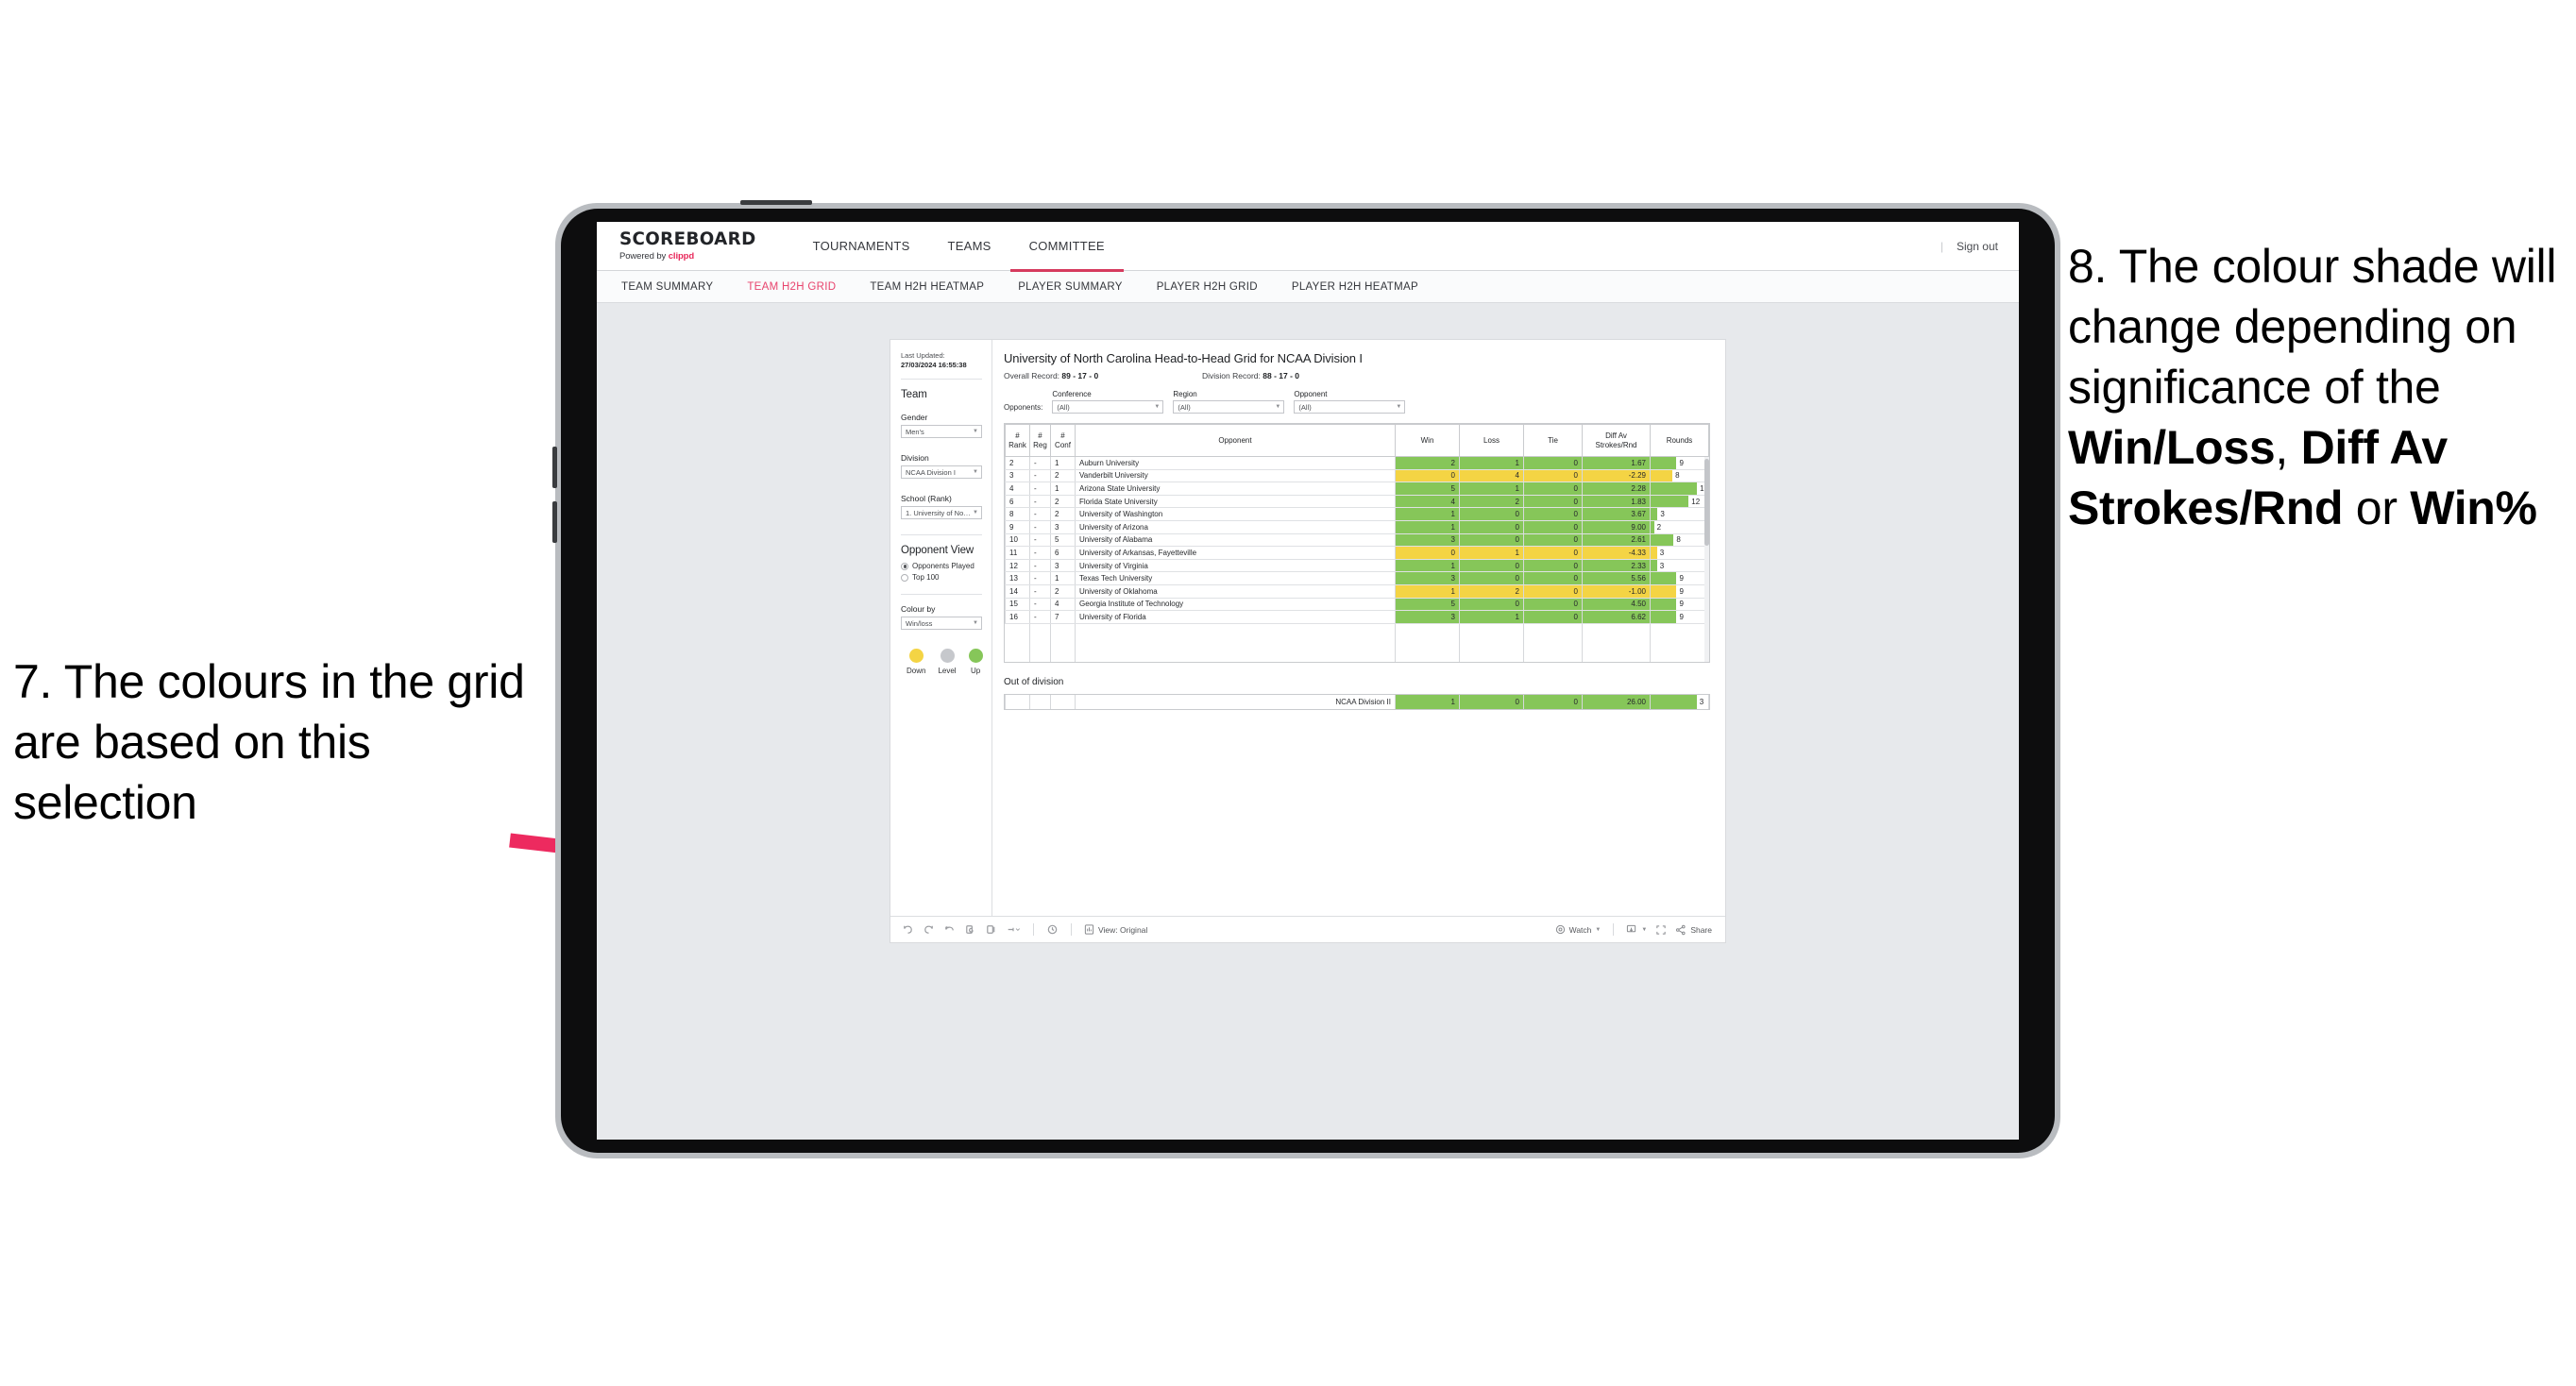 This screenshot has width=2576, height=1386. Describe the element at coordinates (1616, 440) in the screenshot. I see `col-header-diff-av-strokes: Diff Av Strokes/Rnd` at that location.